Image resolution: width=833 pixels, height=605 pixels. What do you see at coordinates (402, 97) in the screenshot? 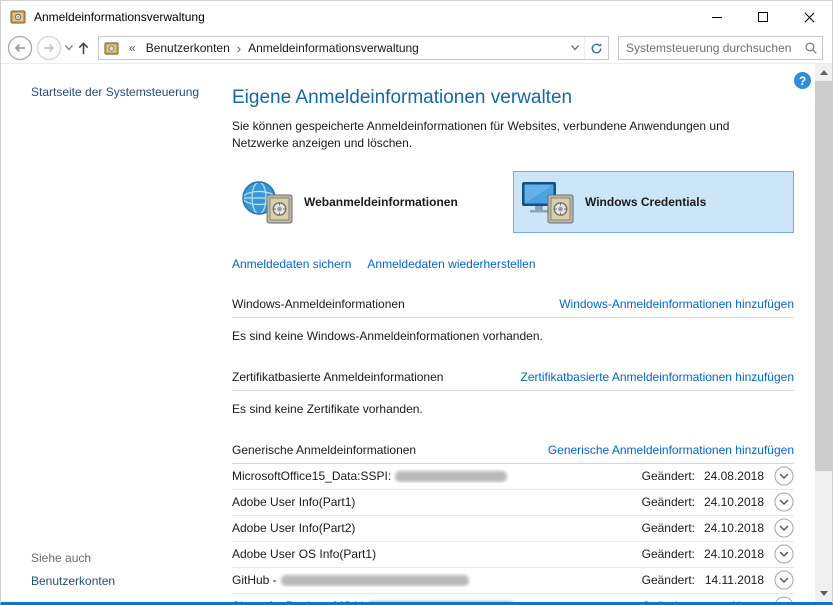
I see `page-title: Eigene Anmeldeinformationen verwalten` at bounding box center [402, 97].